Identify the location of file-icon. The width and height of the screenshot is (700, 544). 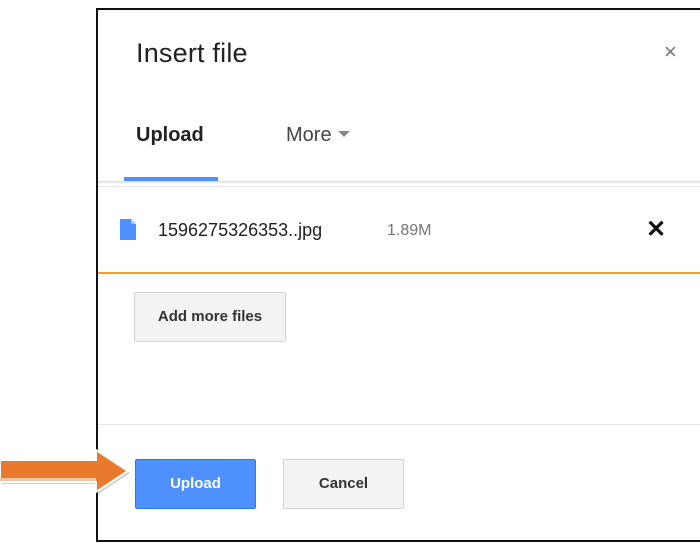
(128, 229).